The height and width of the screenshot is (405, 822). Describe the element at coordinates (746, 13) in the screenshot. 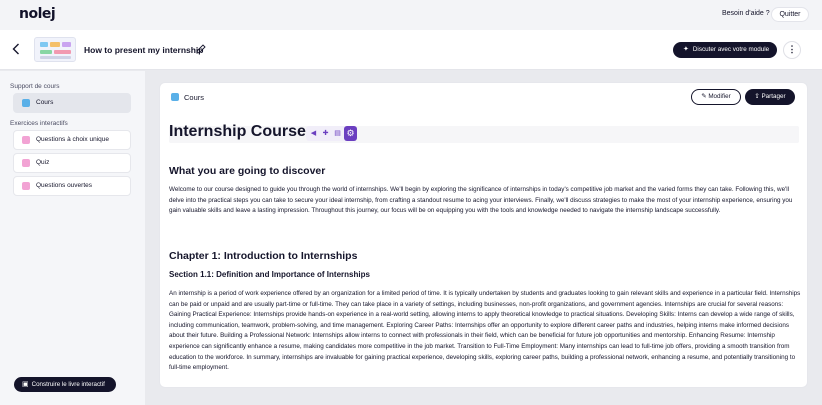

I see `help-link: Besoin d'aide ?` at that location.